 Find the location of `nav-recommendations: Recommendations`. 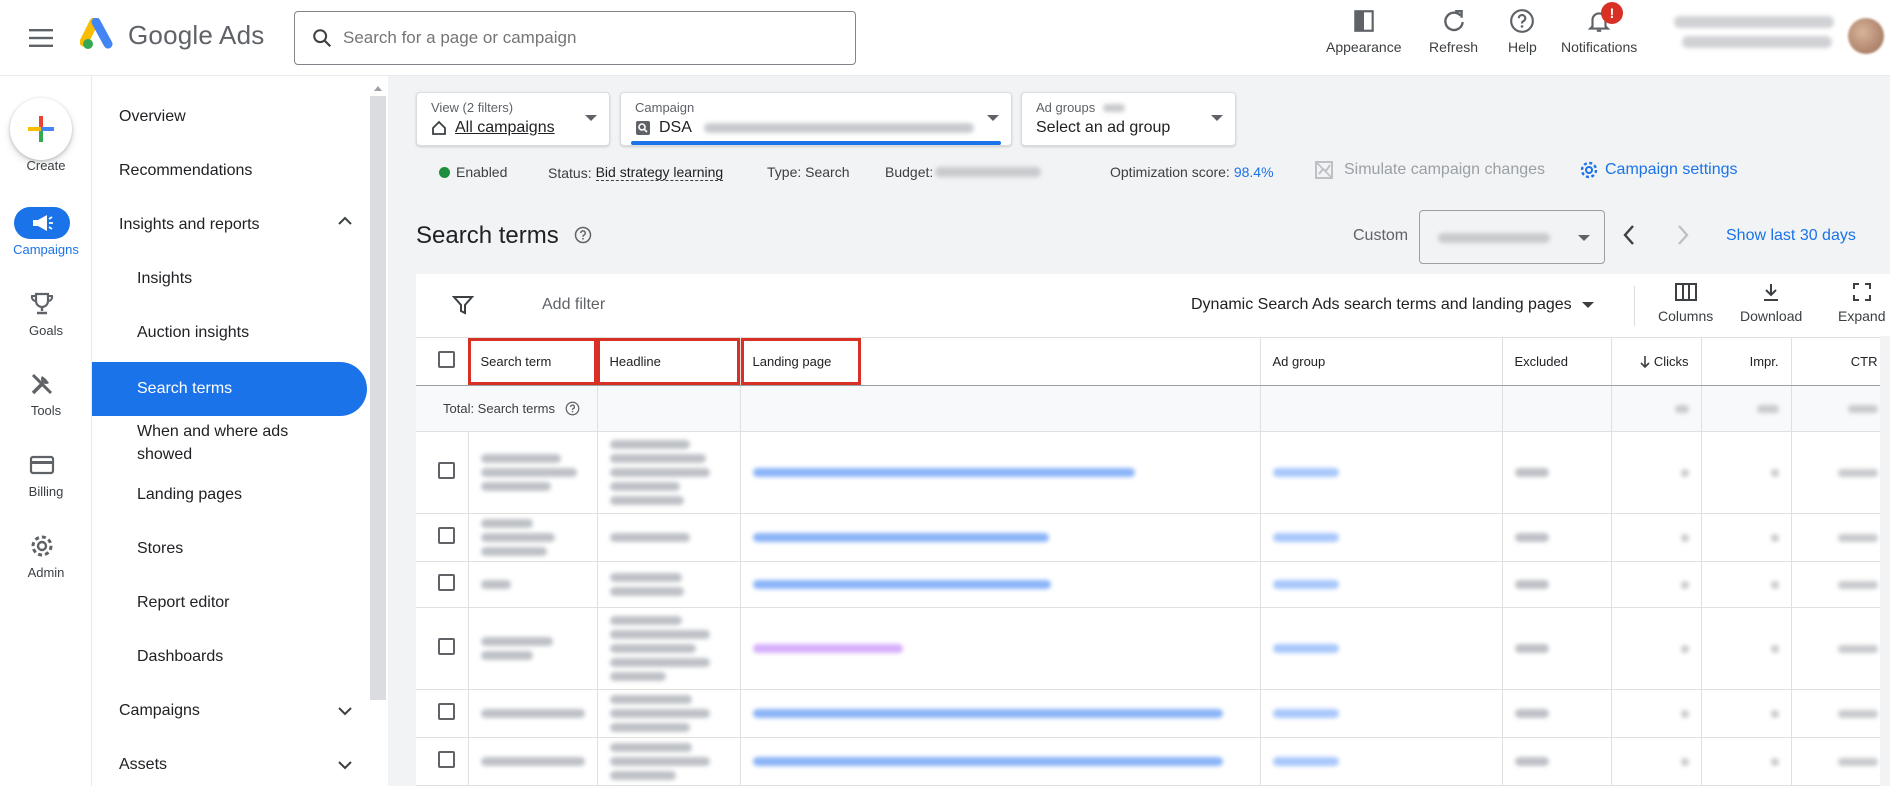

nav-recommendations: Recommendations is located at coordinates (229, 171).